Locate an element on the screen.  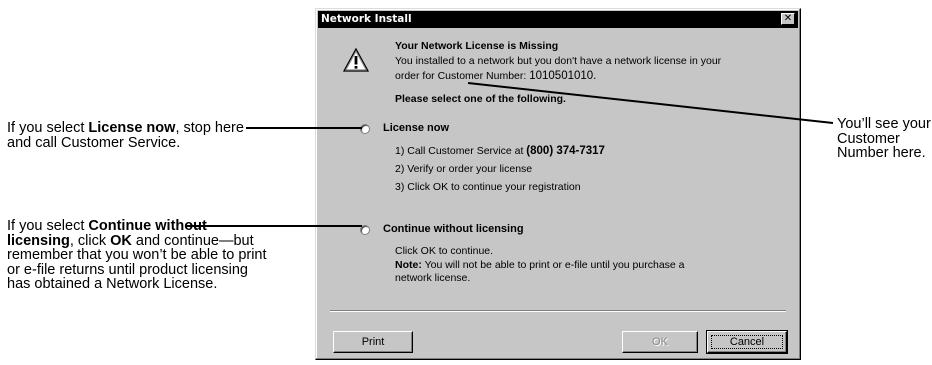
dialog-title: Network Install is located at coordinates (366, 19).